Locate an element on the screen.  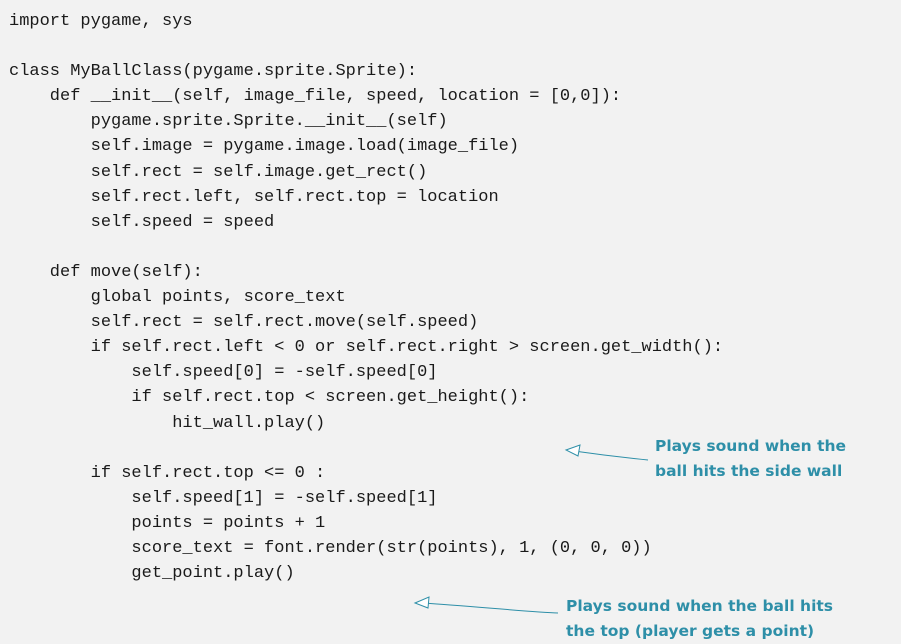
callout-arrow-side-wall is located at coordinates (606, 452).